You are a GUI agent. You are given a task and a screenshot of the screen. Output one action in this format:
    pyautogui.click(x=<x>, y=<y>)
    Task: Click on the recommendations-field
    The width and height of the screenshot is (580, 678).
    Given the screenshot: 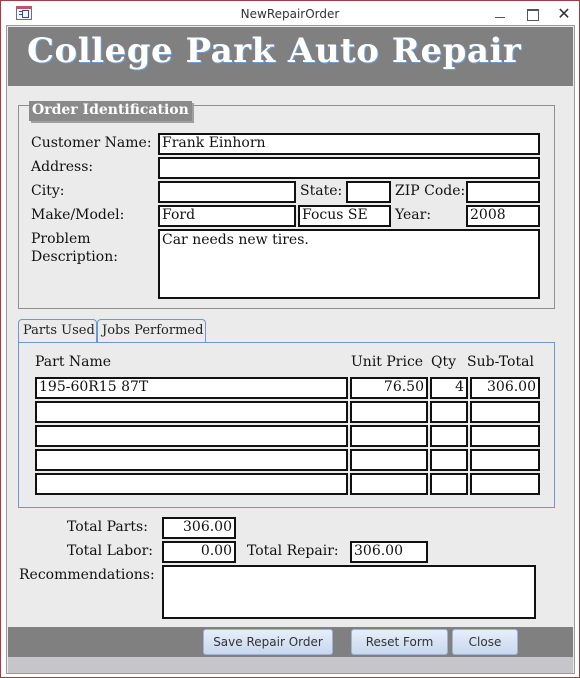 What is the action you would take?
    pyautogui.click(x=349, y=592)
    